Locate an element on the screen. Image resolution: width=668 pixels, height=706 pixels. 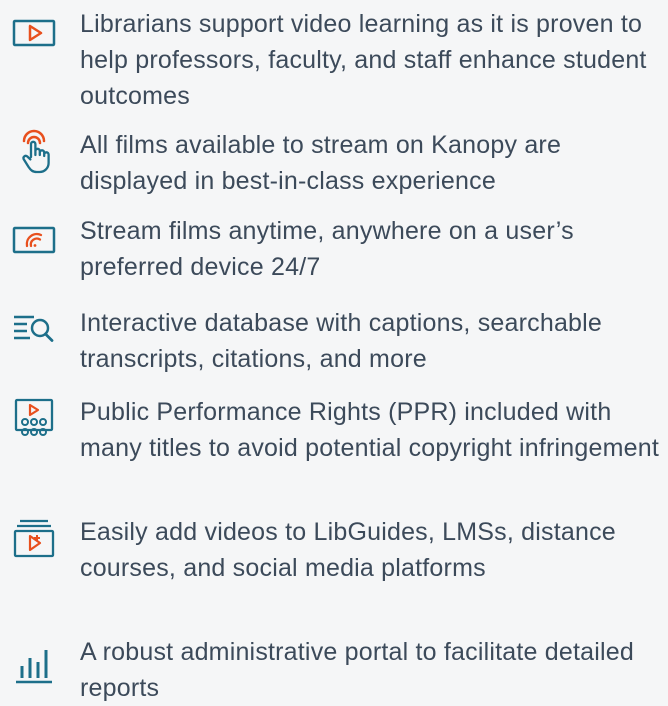
video-play-icon is located at coordinates (34, 32).